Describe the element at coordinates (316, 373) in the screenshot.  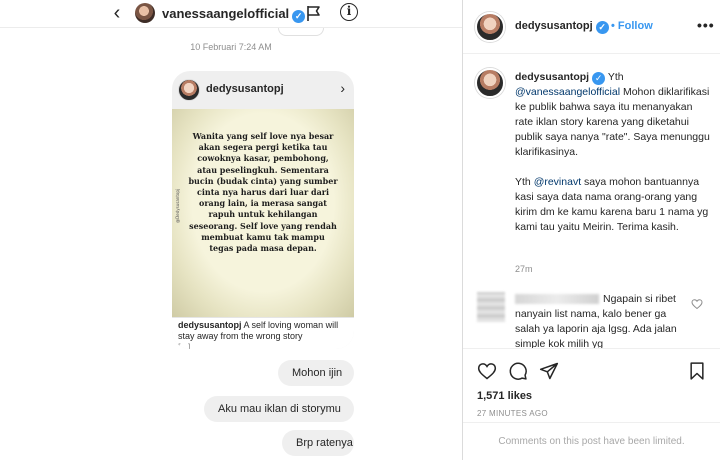
I see `message-bubble: Mohon ijin` at that location.